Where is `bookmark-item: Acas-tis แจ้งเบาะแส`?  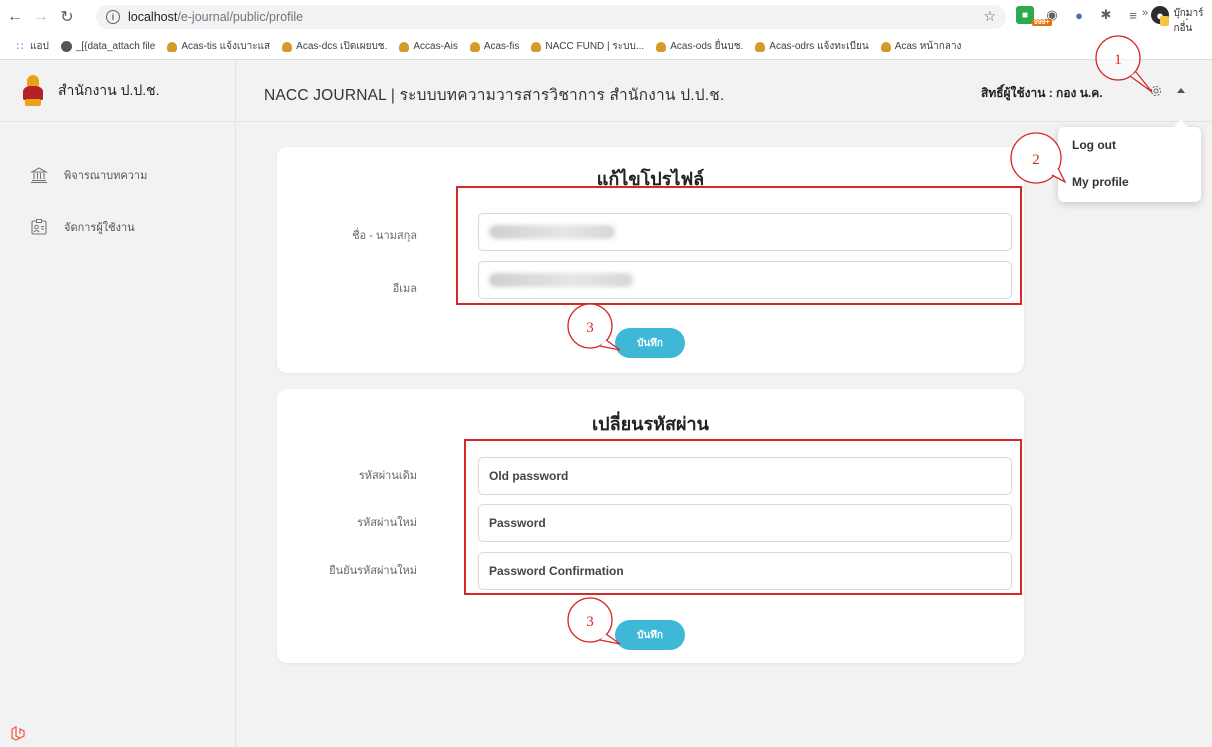 bookmark-item: Acas-tis แจ้งเบาะแส is located at coordinates (218, 46).